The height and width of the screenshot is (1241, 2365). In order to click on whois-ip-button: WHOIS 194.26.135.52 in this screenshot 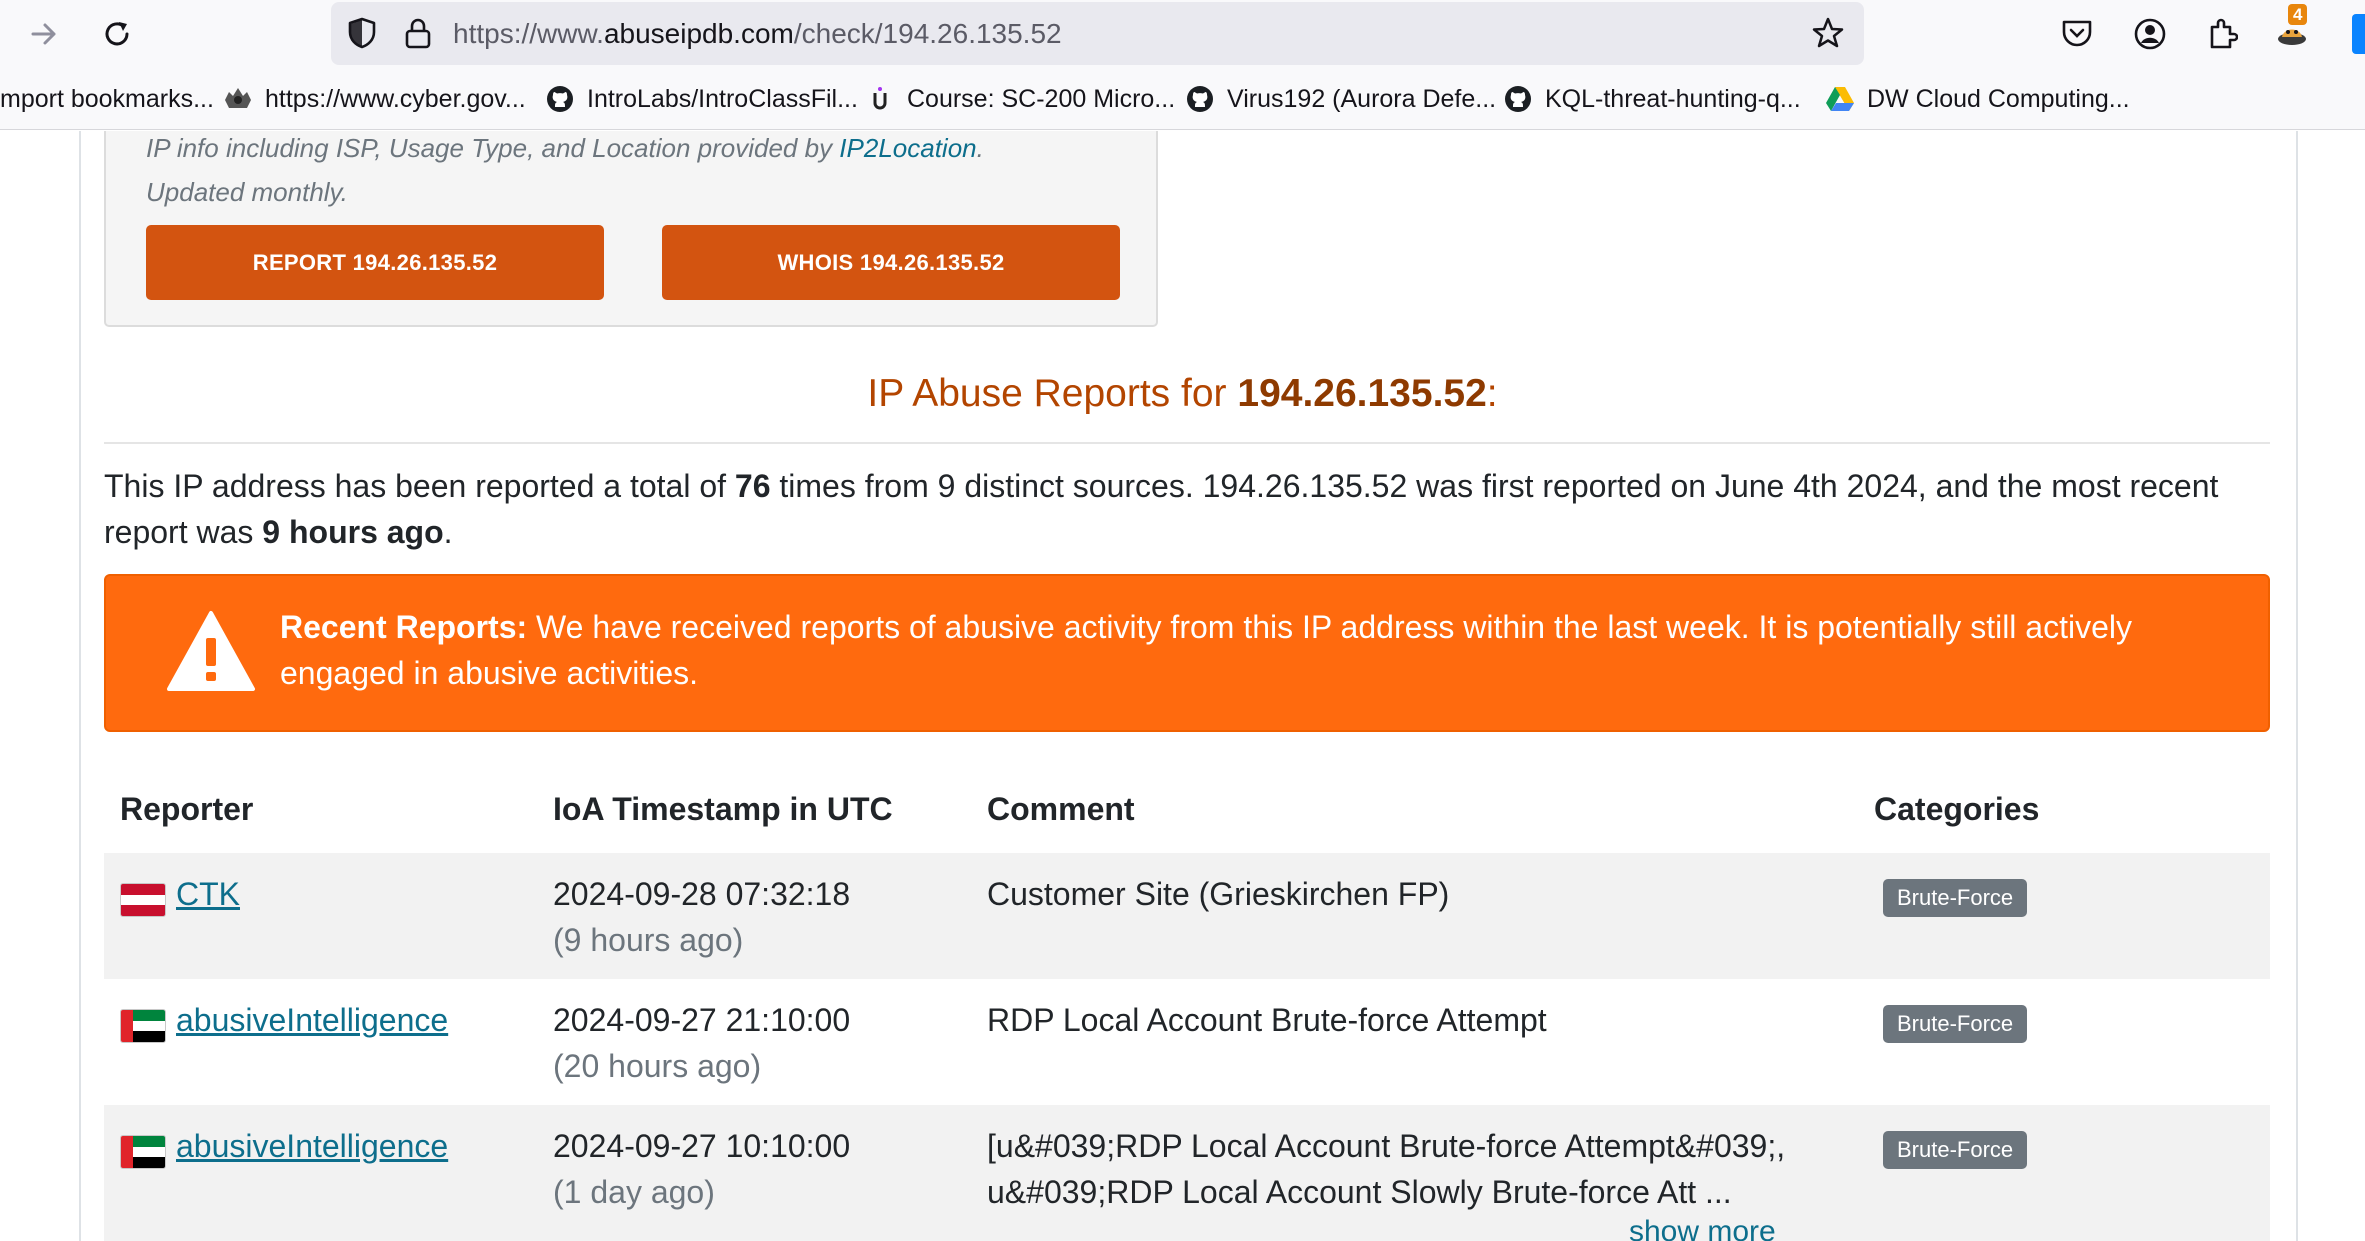, I will do `click(891, 262)`.